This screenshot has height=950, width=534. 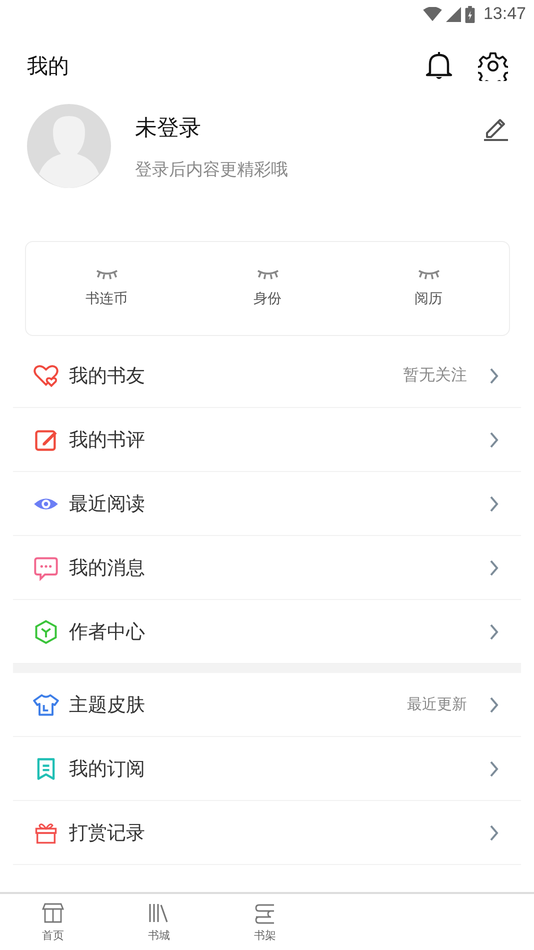 What do you see at coordinates (107, 504) in the screenshot?
I see `menu-label: 最近阅读` at bounding box center [107, 504].